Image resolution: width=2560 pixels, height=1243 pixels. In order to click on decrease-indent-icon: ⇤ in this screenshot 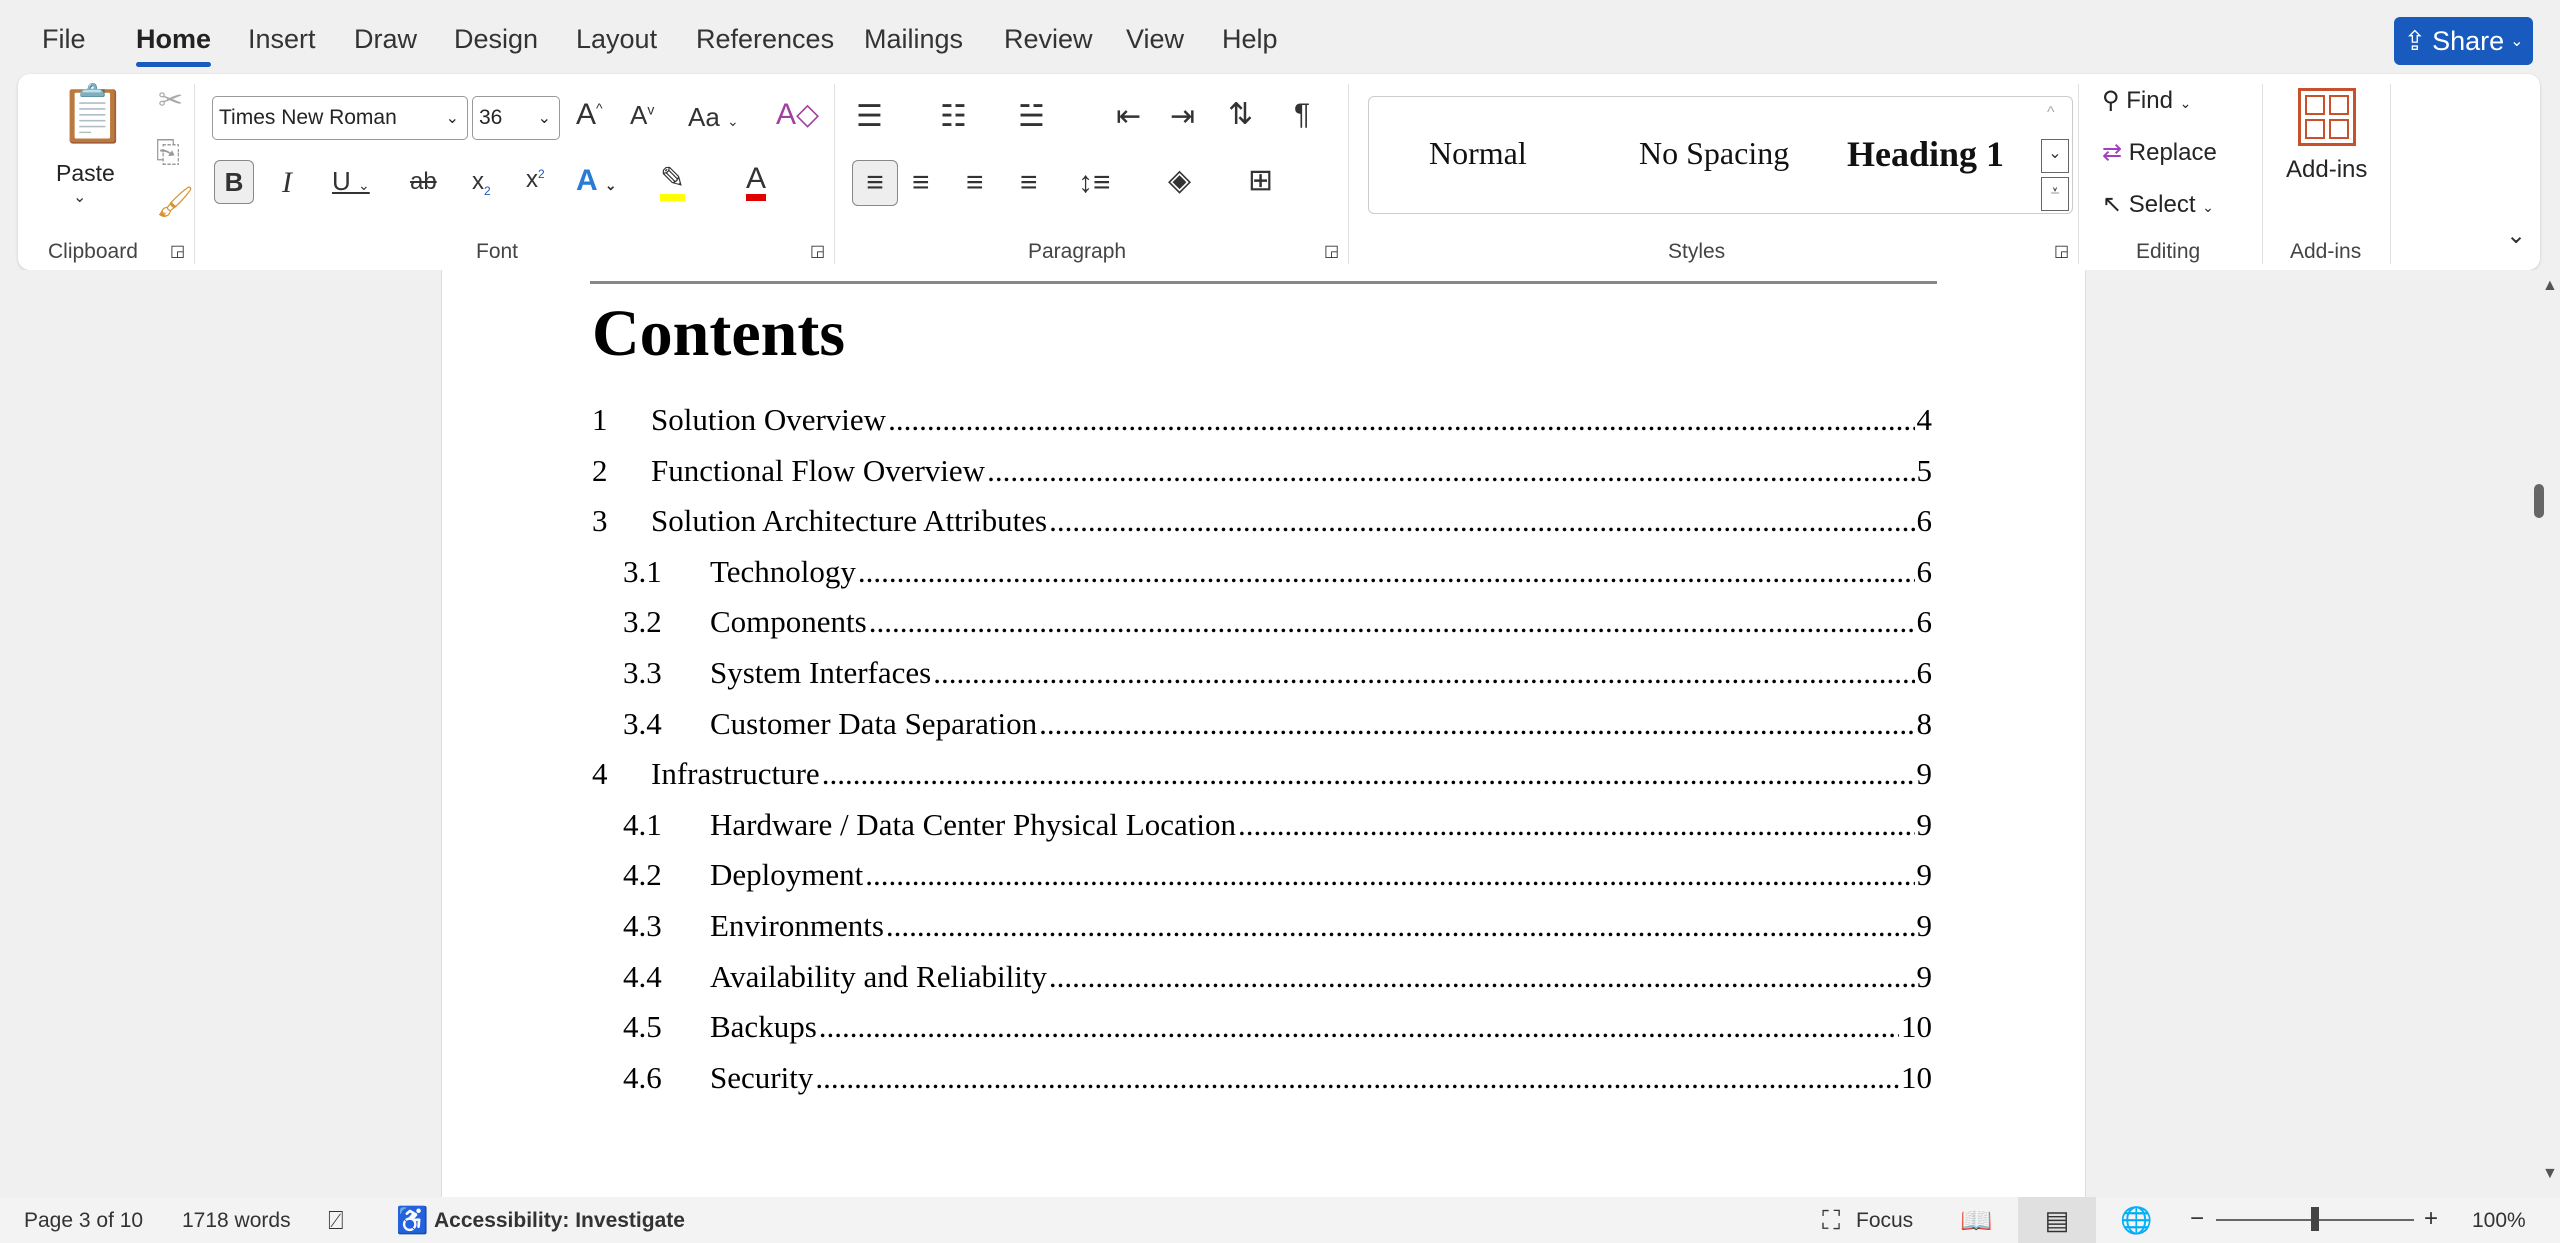, I will do `click(1128, 117)`.